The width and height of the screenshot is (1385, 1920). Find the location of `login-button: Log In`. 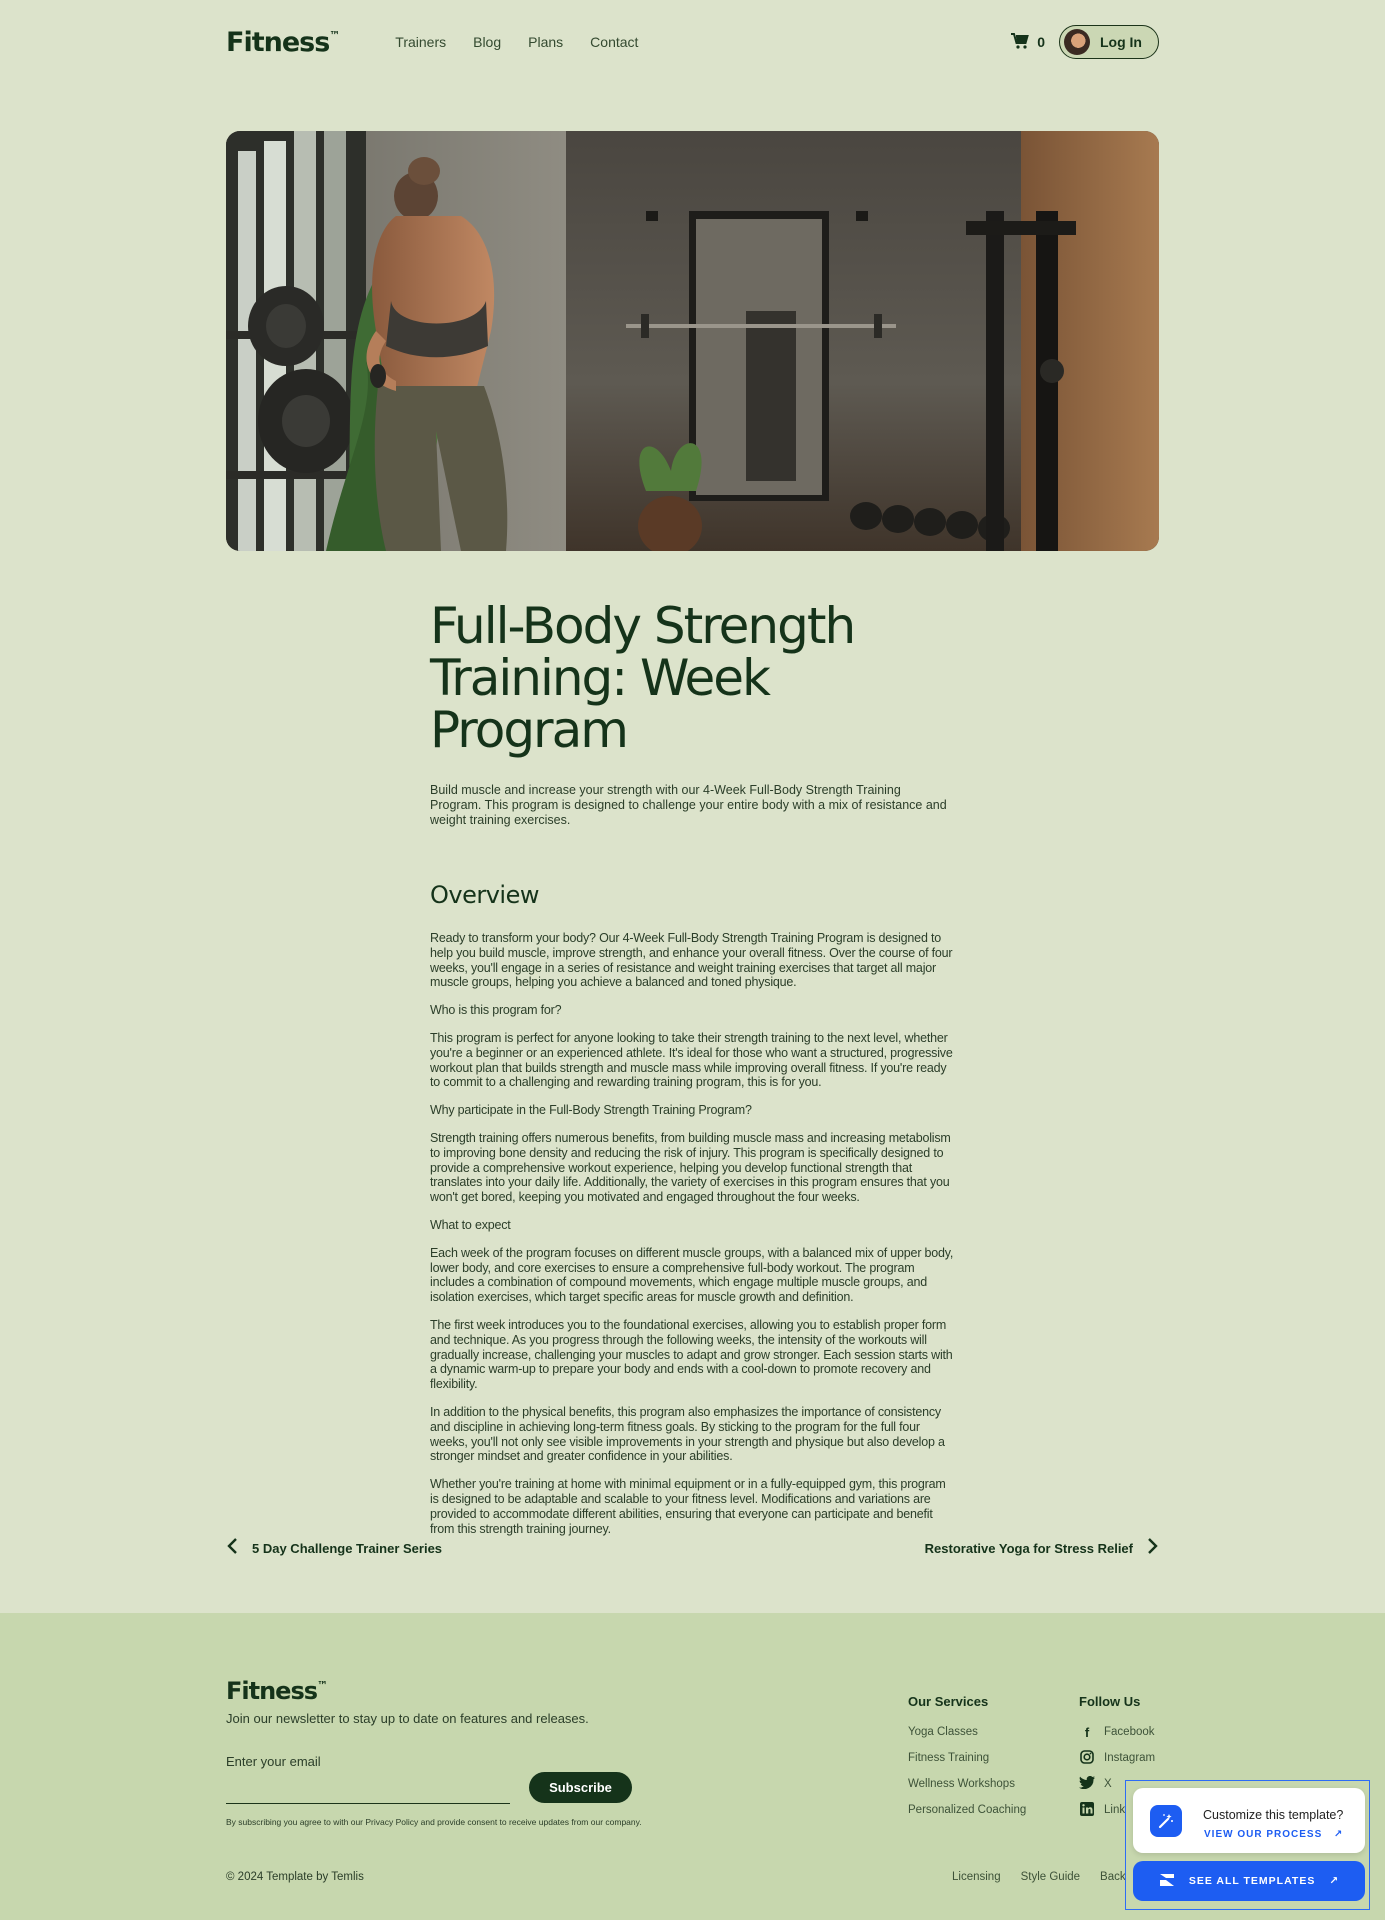

login-button: Log In is located at coordinates (1109, 42).